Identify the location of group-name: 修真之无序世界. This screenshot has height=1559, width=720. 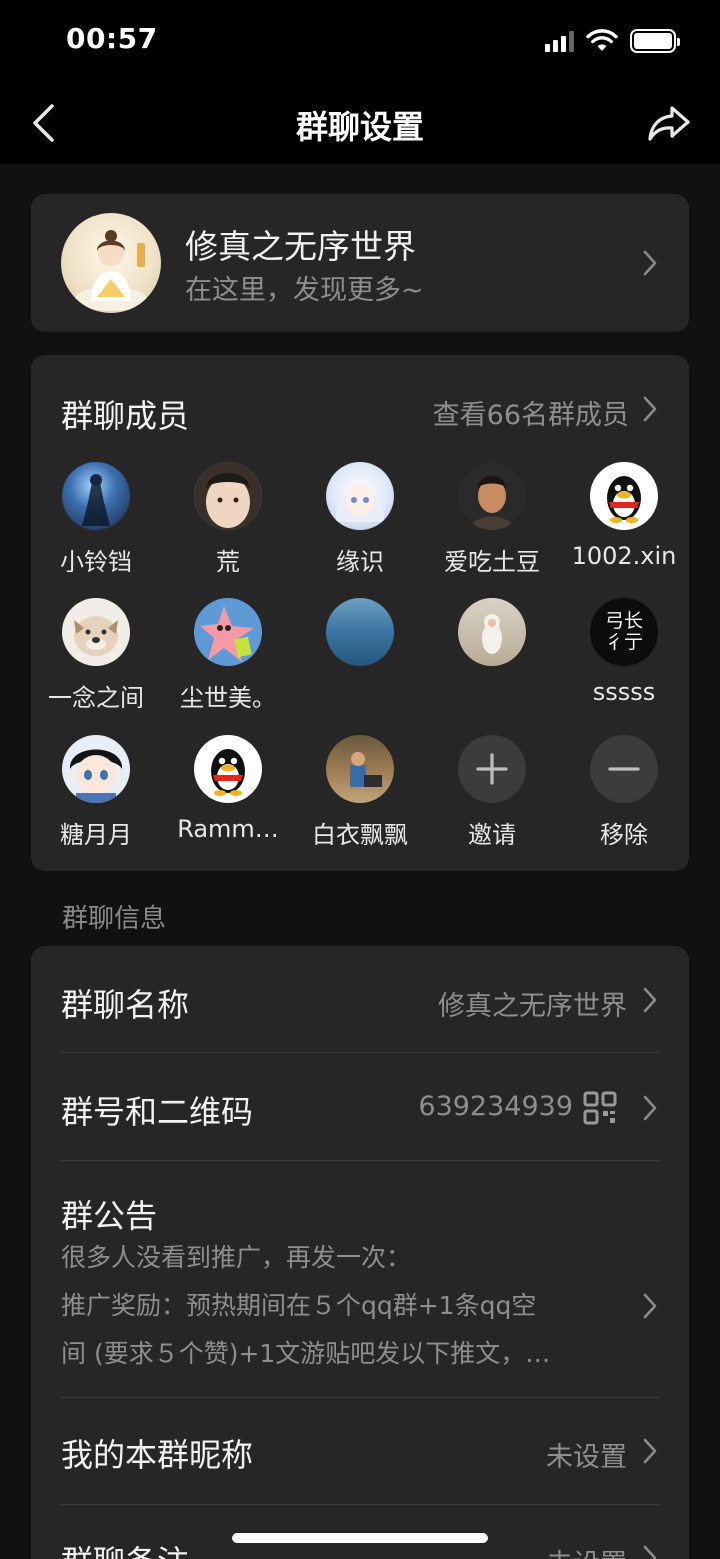
(300, 246).